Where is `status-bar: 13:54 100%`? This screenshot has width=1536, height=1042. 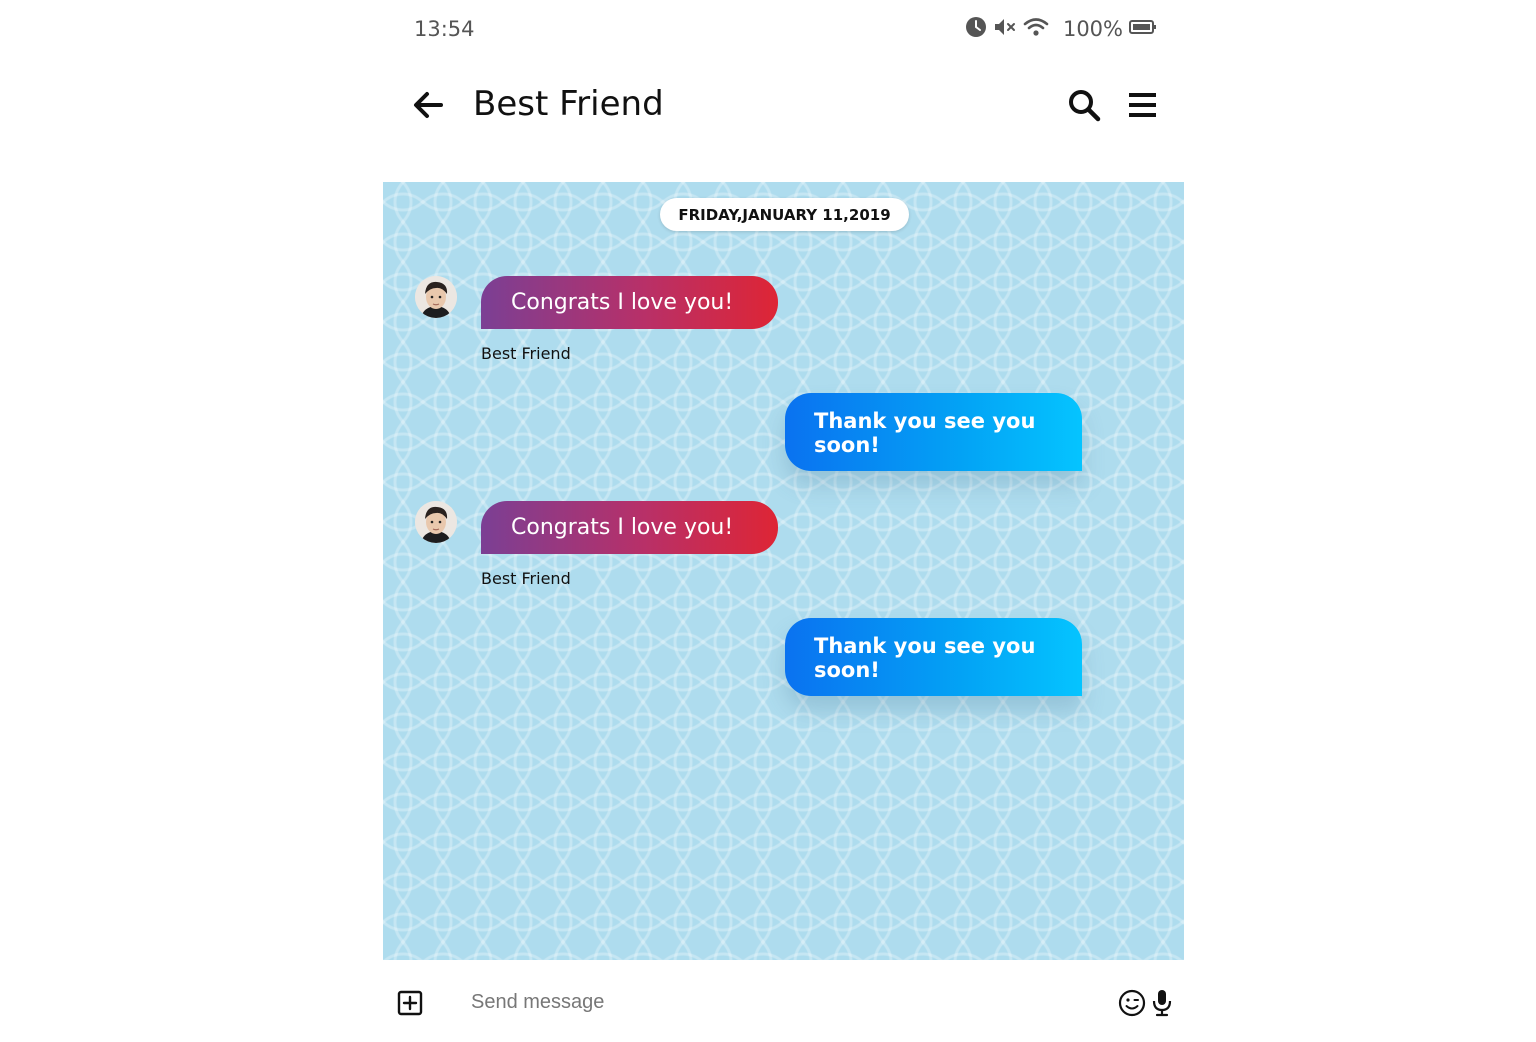 status-bar: 13:54 100% is located at coordinates (783, 30).